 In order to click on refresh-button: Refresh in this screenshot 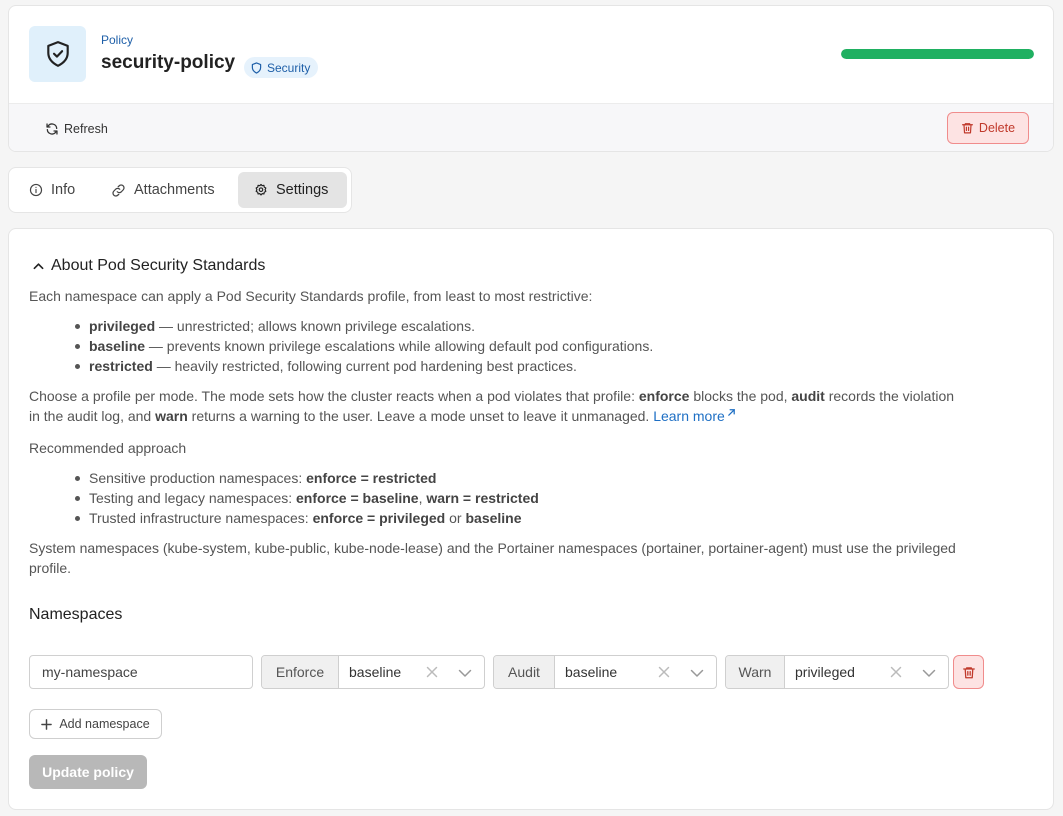, I will do `click(76, 129)`.